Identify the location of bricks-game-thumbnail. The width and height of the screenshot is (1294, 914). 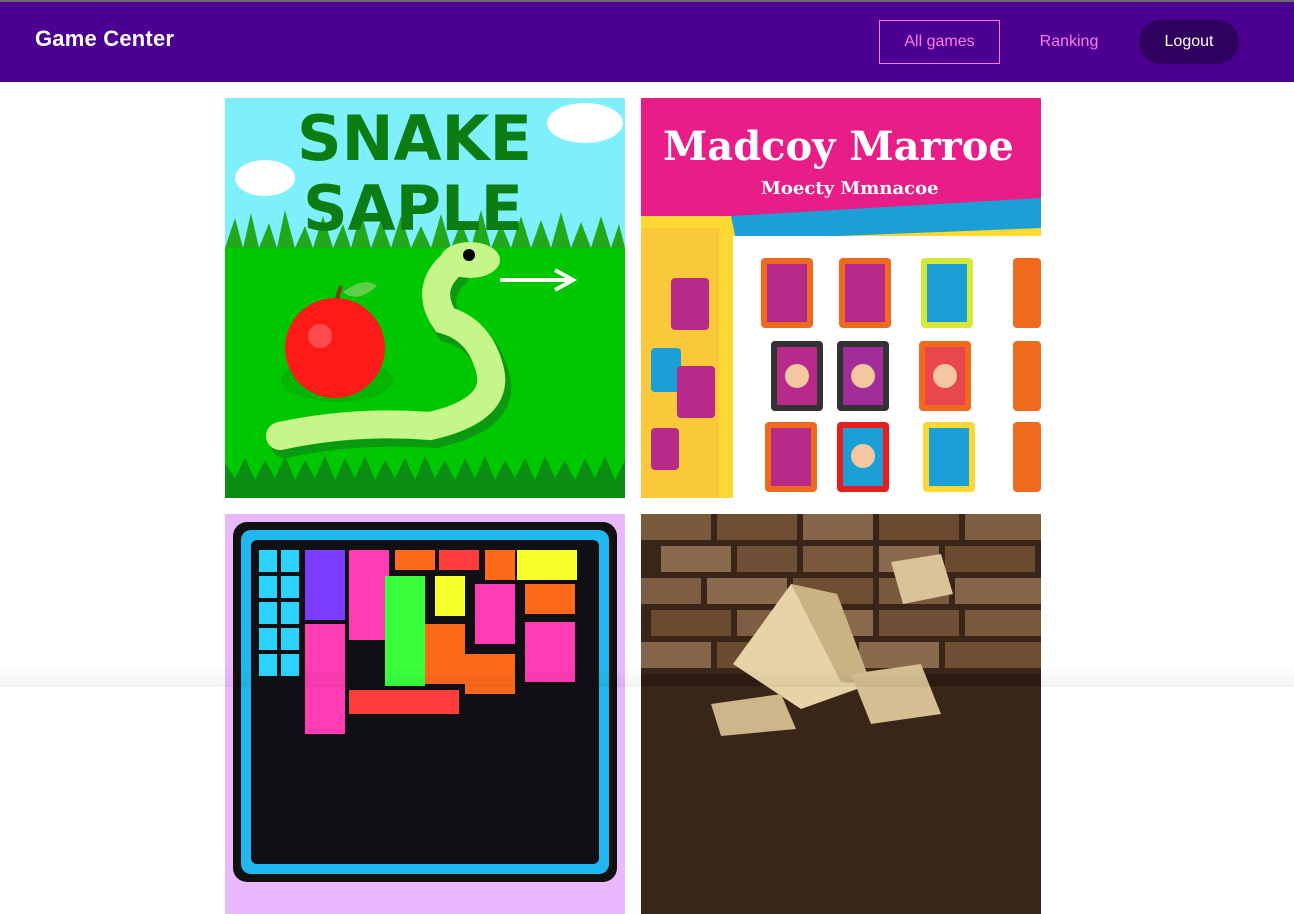
(841, 714).